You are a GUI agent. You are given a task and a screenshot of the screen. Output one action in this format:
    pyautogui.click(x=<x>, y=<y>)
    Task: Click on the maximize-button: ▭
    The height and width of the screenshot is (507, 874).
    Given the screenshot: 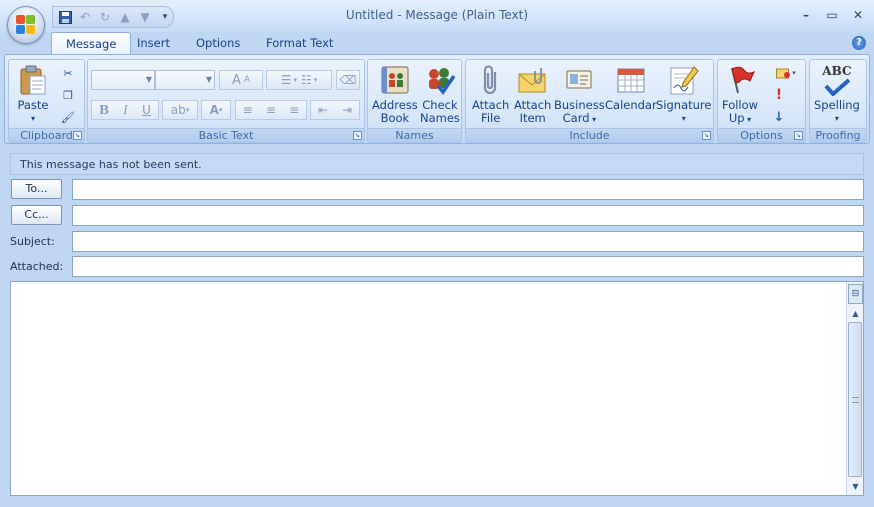 What is the action you would take?
    pyautogui.click(x=832, y=15)
    